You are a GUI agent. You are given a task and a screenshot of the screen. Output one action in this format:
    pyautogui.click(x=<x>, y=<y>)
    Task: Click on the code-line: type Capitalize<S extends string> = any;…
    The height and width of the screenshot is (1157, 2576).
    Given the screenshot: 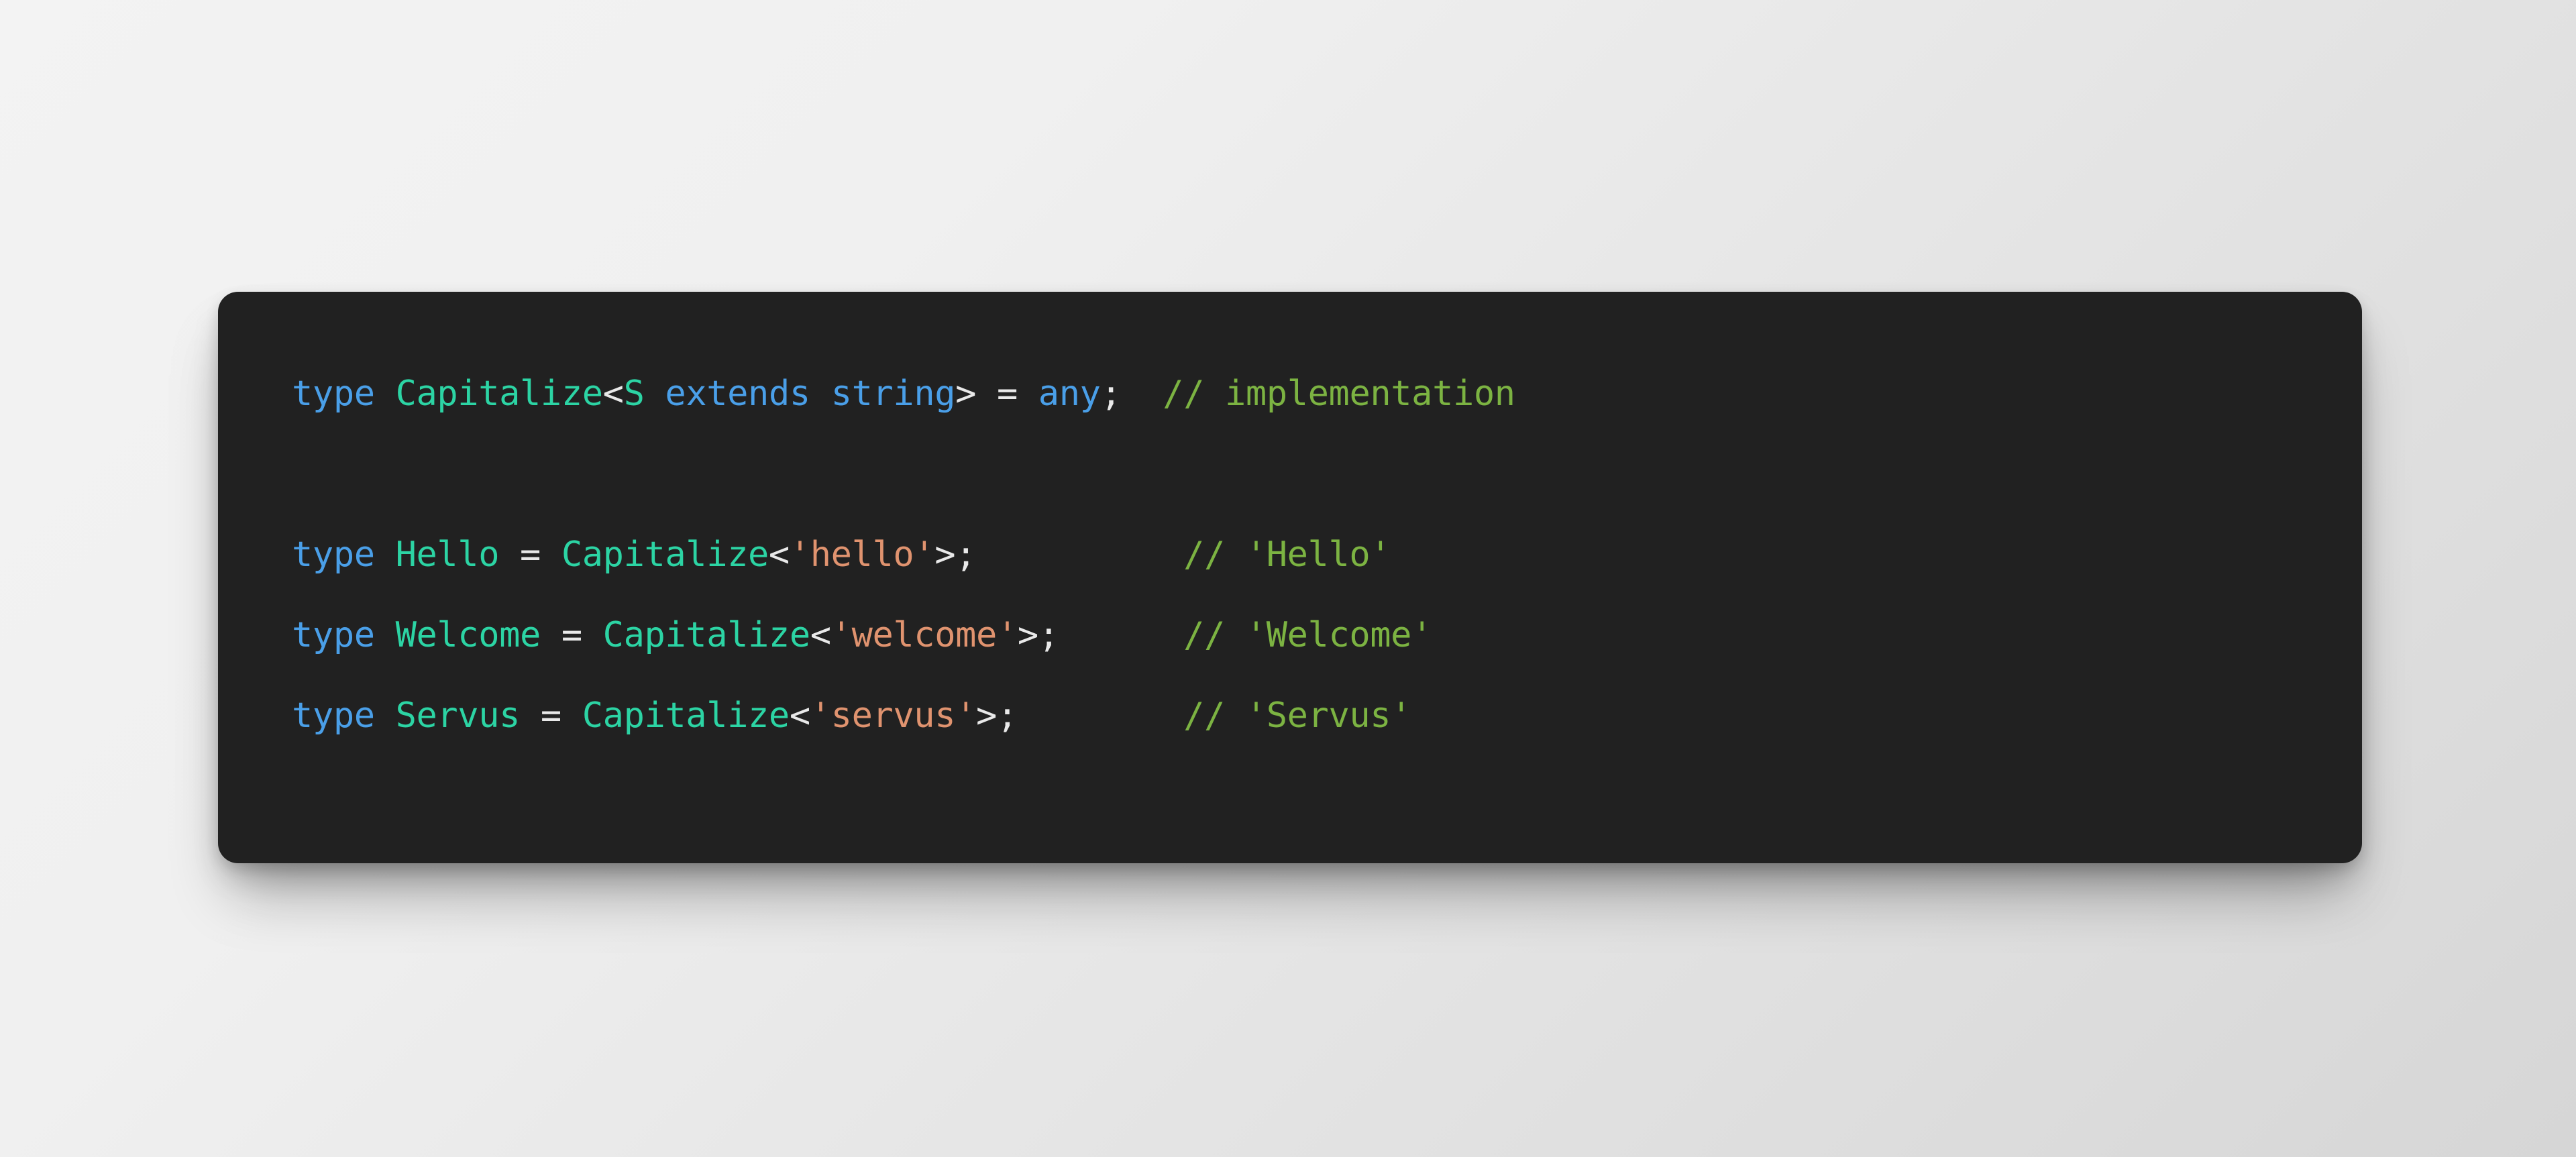 What is the action you would take?
    pyautogui.click(x=1327, y=393)
    